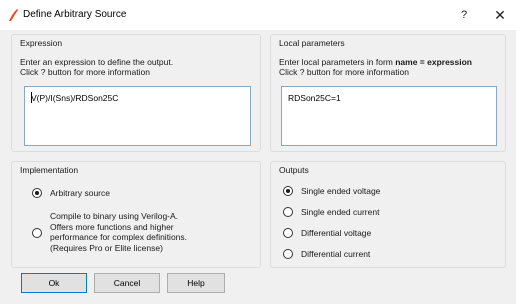 The image size is (516, 304). I want to click on local-parameters-group-title: Local parameters, so click(312, 43).